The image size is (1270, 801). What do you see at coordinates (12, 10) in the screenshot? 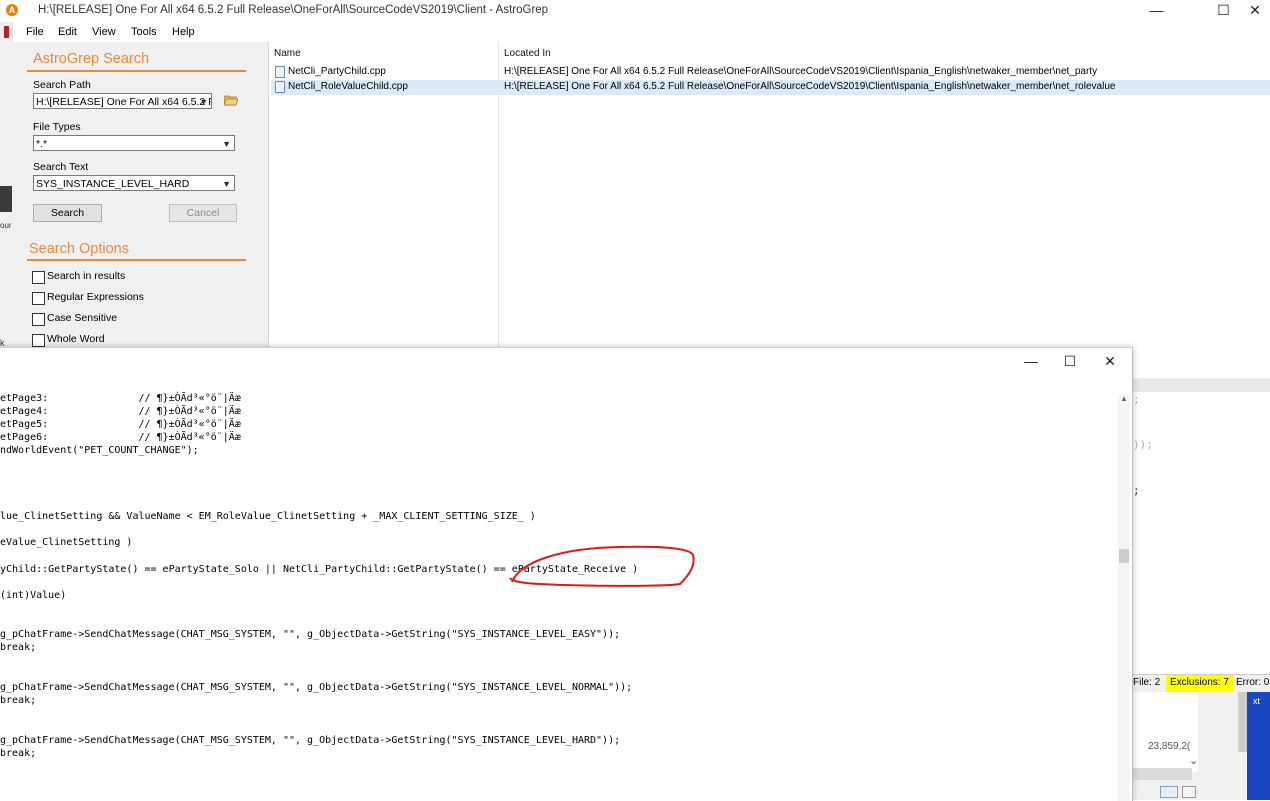
I see `astrogrep-app-icon: A` at bounding box center [12, 10].